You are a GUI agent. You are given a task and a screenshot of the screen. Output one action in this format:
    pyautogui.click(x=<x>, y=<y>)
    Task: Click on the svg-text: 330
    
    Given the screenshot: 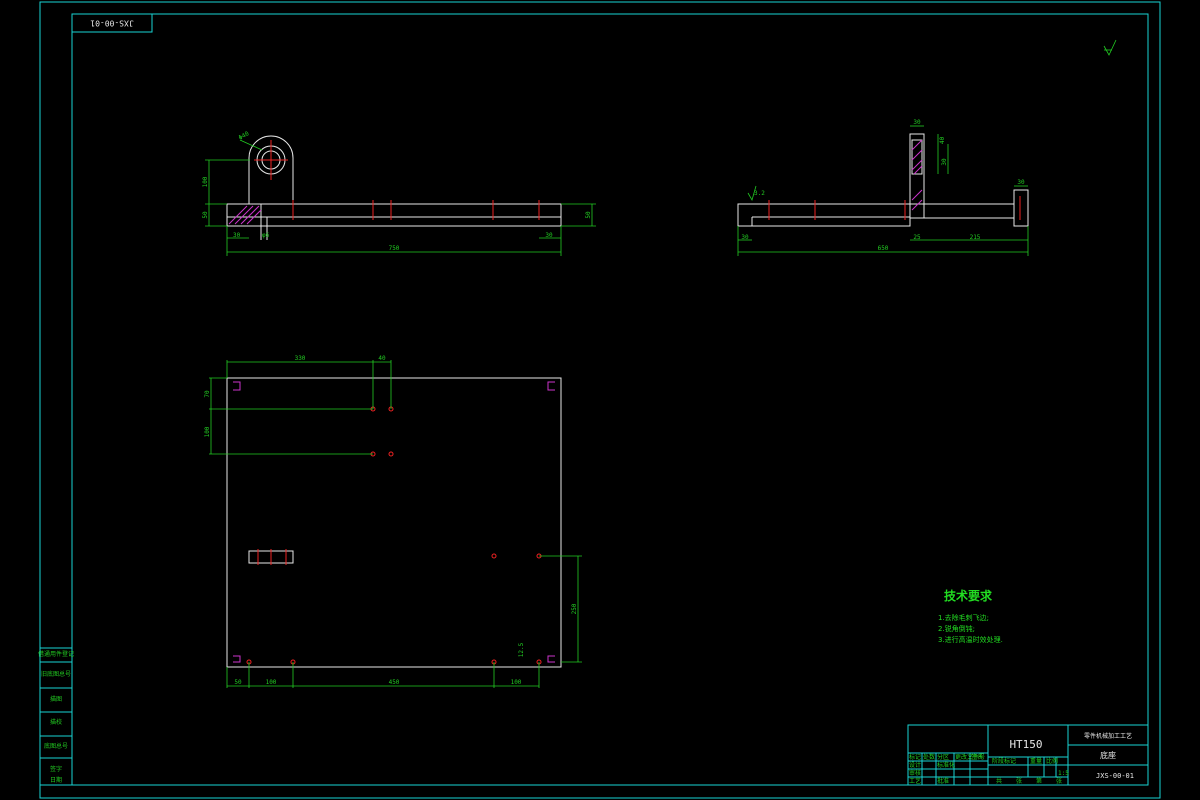 What is the action you would take?
    pyautogui.click(x=300, y=358)
    